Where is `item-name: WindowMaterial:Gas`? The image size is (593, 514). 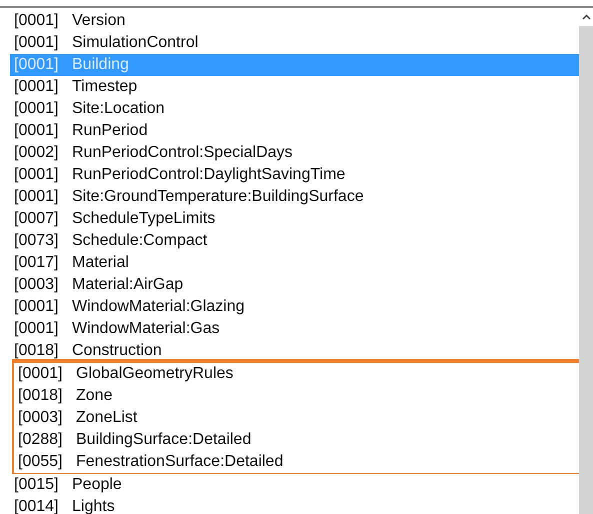 item-name: WindowMaterial:Gas is located at coordinates (146, 329).